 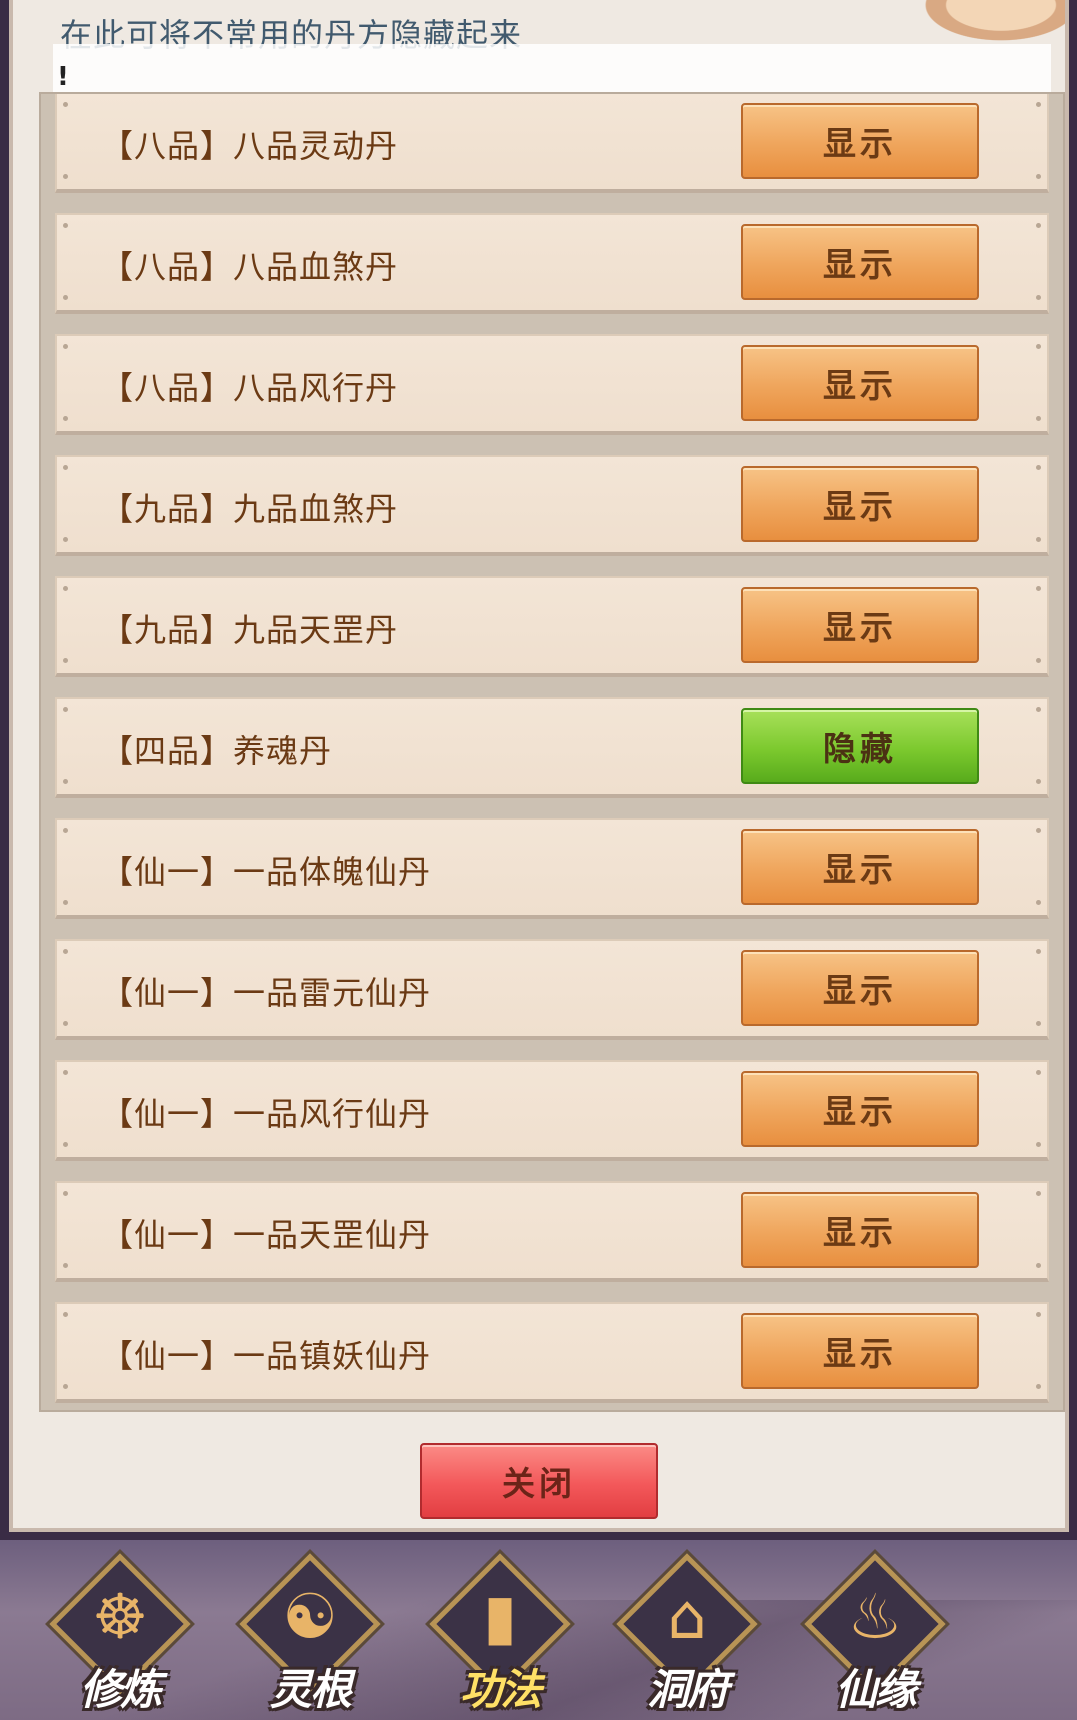 I want to click on recipe-row: 【九品】九品血煞丹 显示, so click(x=552, y=505).